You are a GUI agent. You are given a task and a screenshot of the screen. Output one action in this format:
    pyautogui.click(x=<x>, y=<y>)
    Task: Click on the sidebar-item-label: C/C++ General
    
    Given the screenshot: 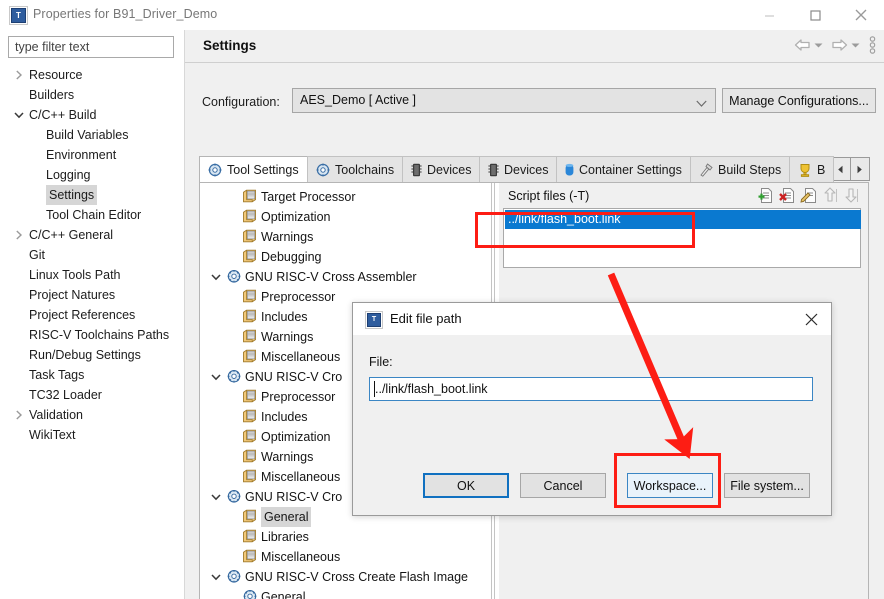 What is the action you would take?
    pyautogui.click(x=71, y=235)
    